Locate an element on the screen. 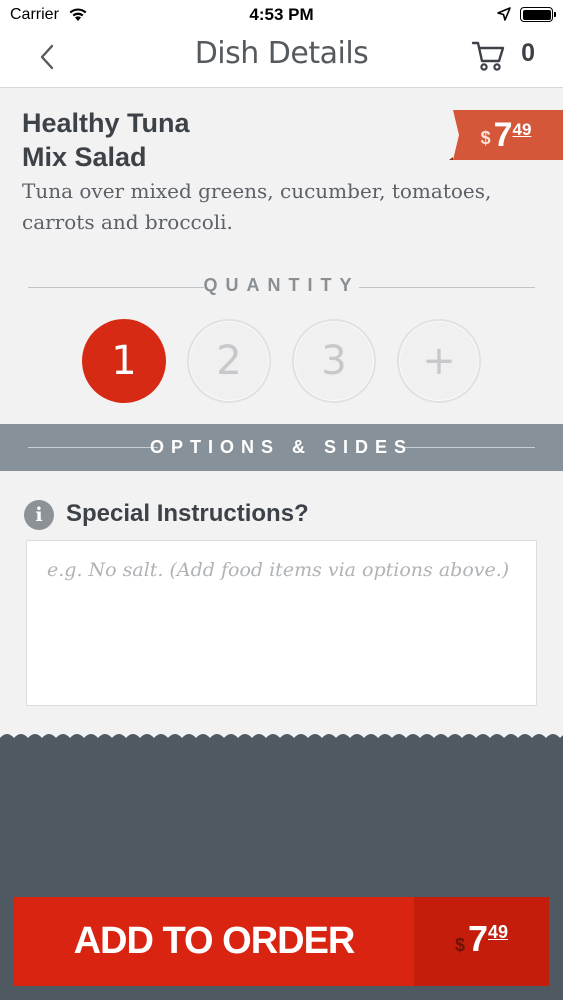  special-instructions-label: Special Instructions? is located at coordinates (187, 513).